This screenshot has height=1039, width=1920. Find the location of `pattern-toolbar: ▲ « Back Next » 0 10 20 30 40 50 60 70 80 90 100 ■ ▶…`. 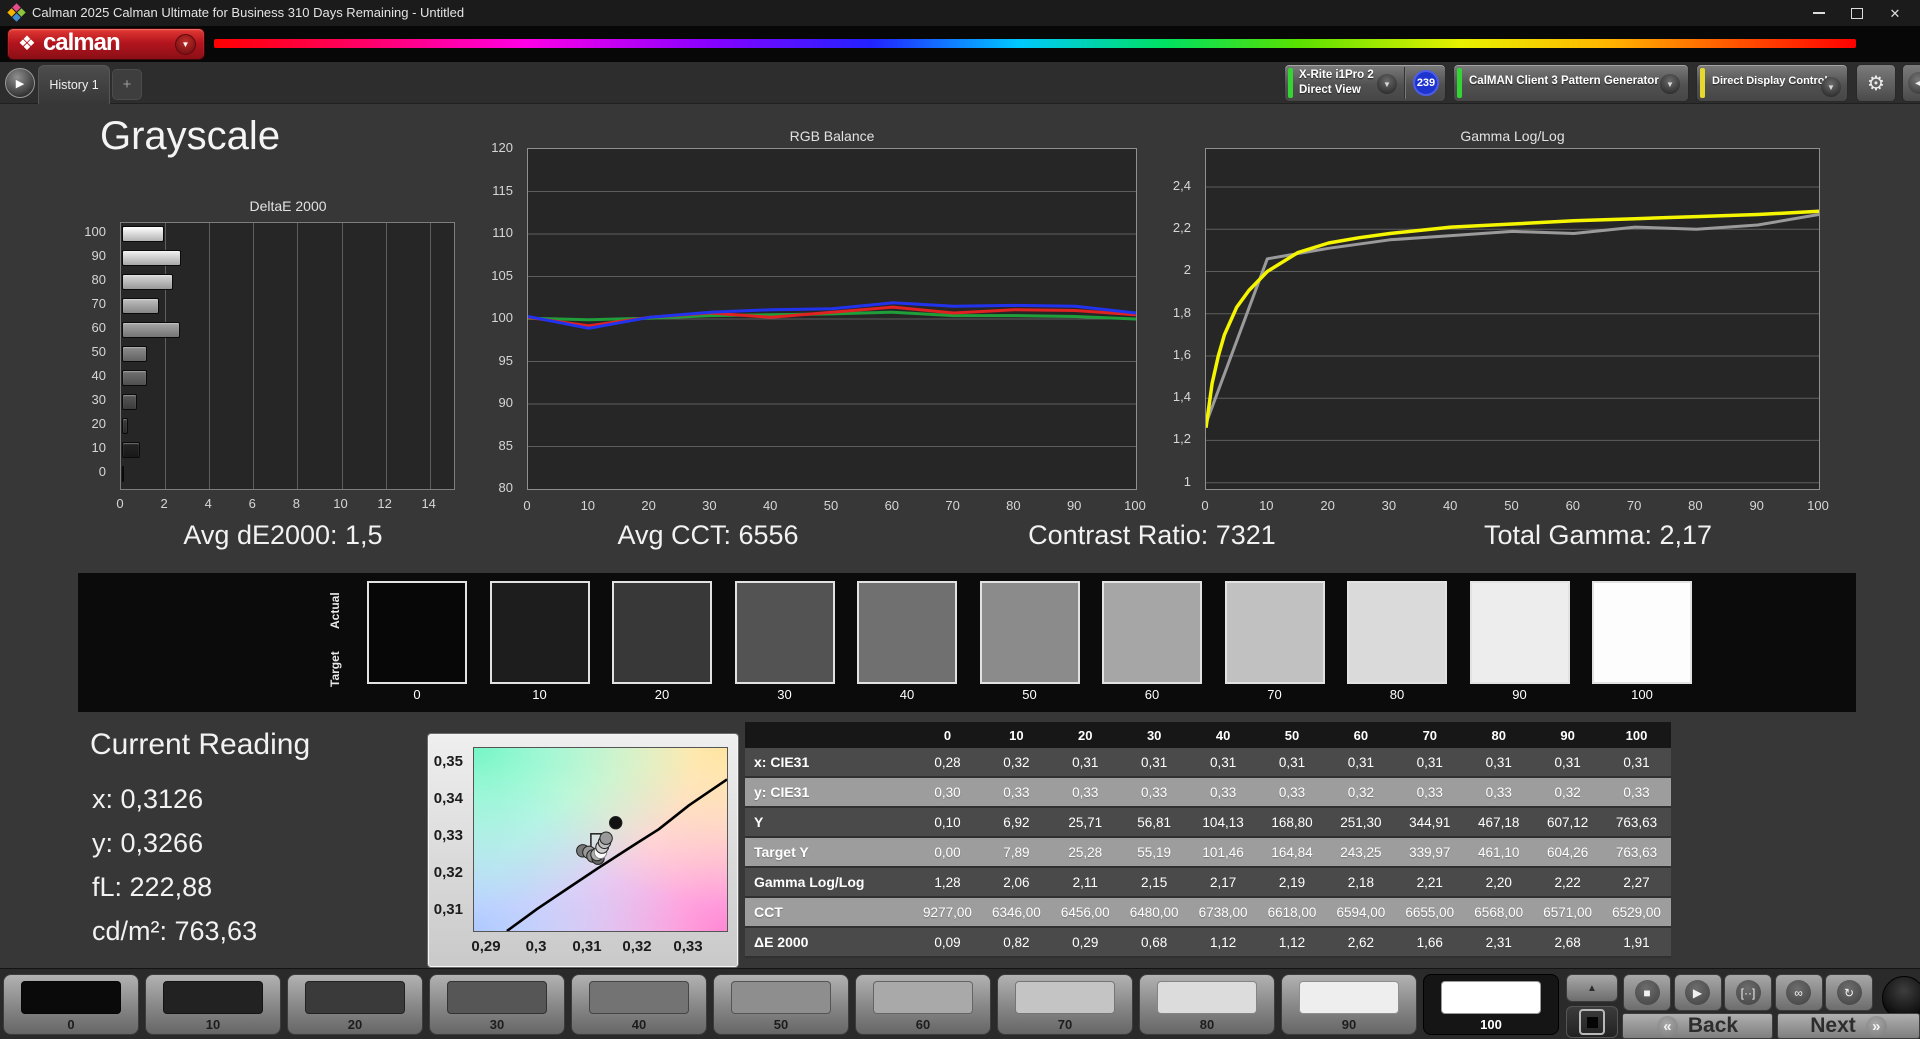

pattern-toolbar: ▲ « Back Next » 0 10 20 30 40 50 60 70 80 90 100 ■ ▶… is located at coordinates (960, 1003).